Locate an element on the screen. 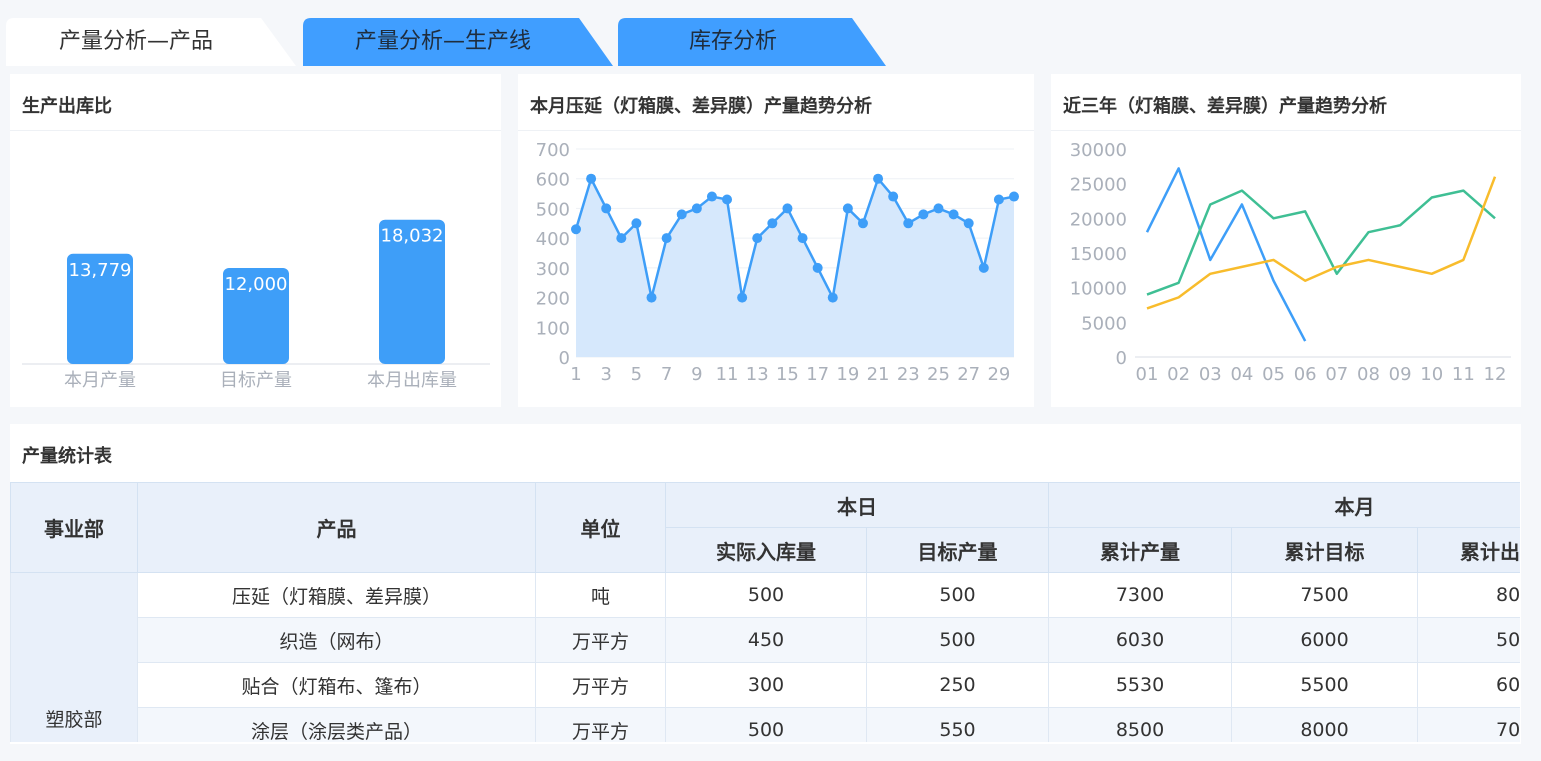  cell-actual: 450 is located at coordinates (766, 640).